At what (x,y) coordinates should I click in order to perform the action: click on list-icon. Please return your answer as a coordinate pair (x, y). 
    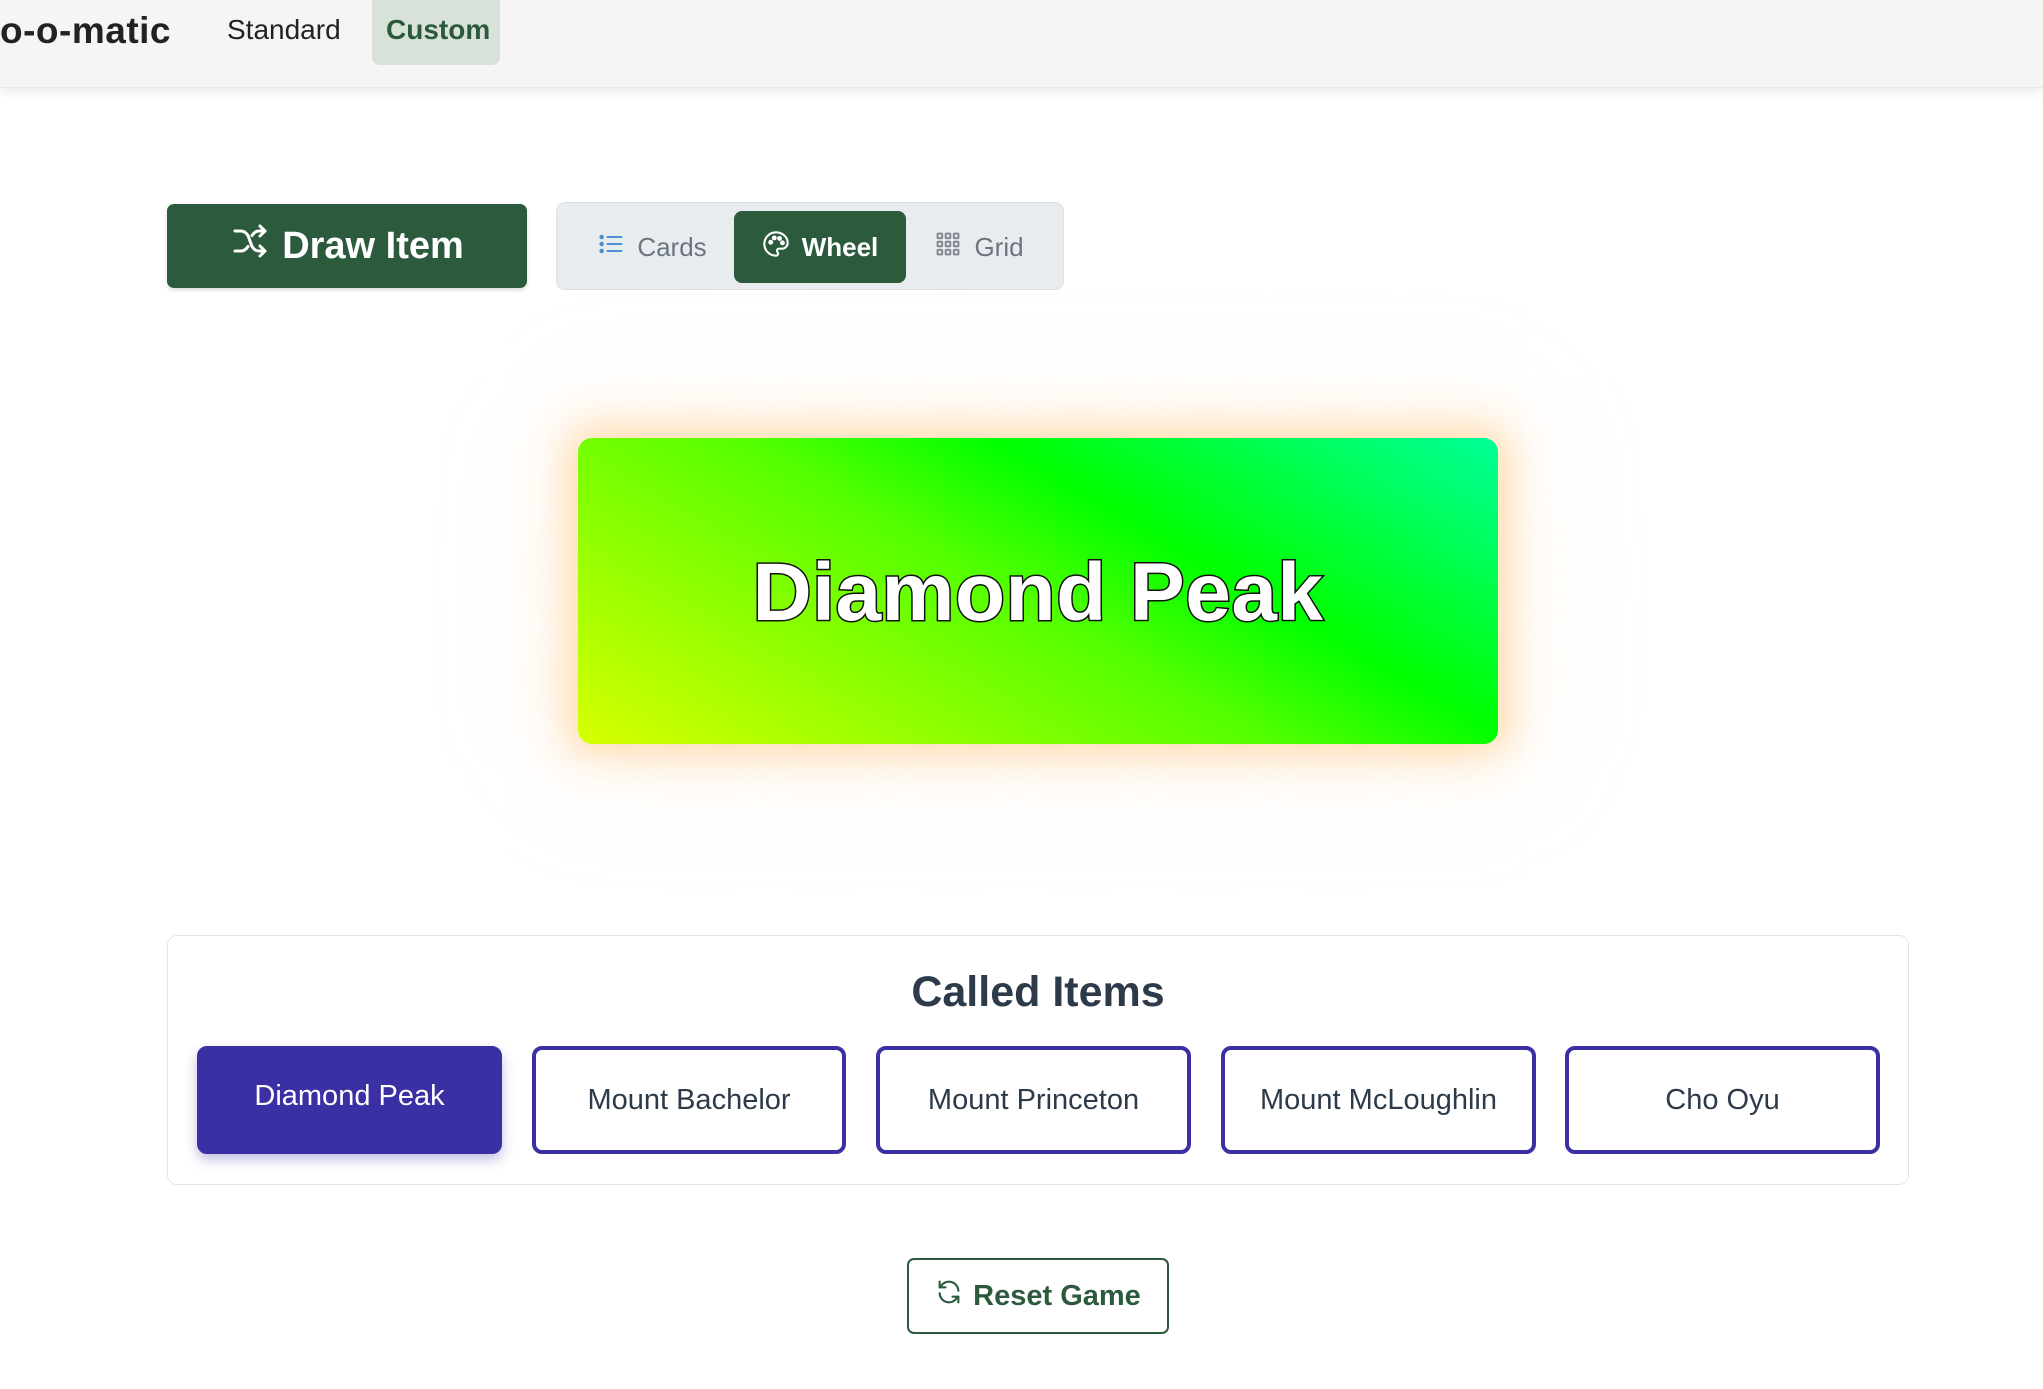
    Looking at the image, I should click on (611, 247).